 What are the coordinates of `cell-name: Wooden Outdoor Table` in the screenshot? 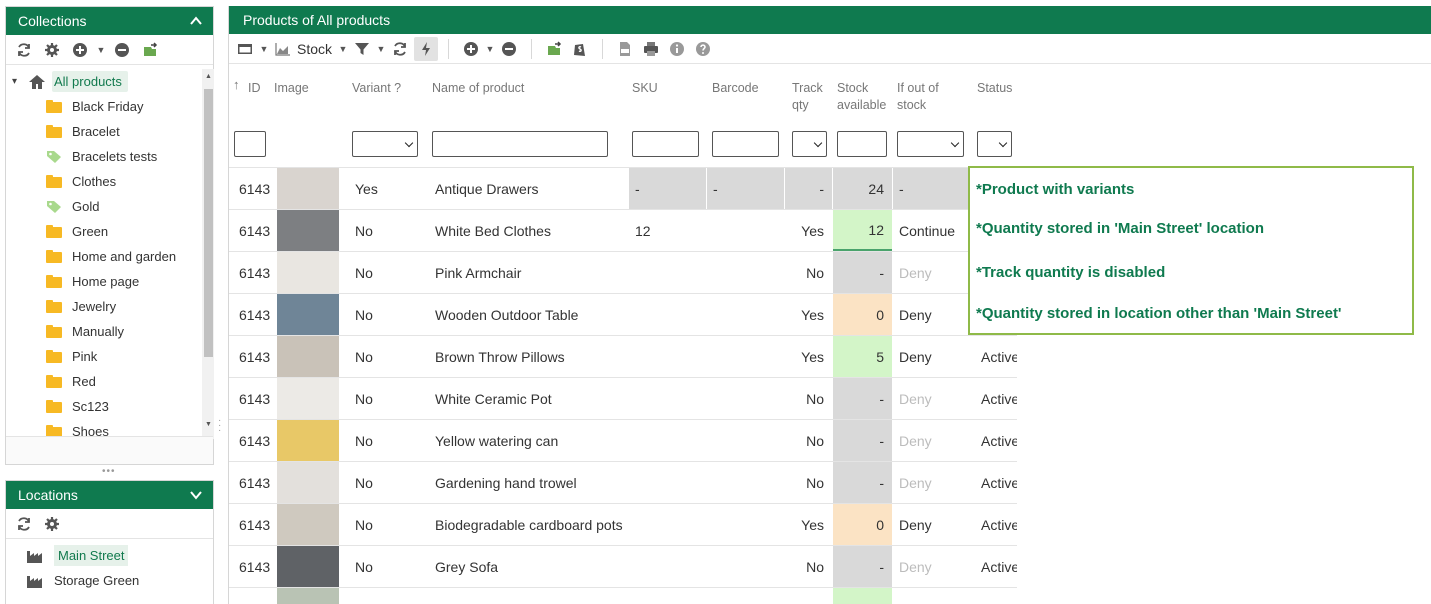 It's located at (507, 314).